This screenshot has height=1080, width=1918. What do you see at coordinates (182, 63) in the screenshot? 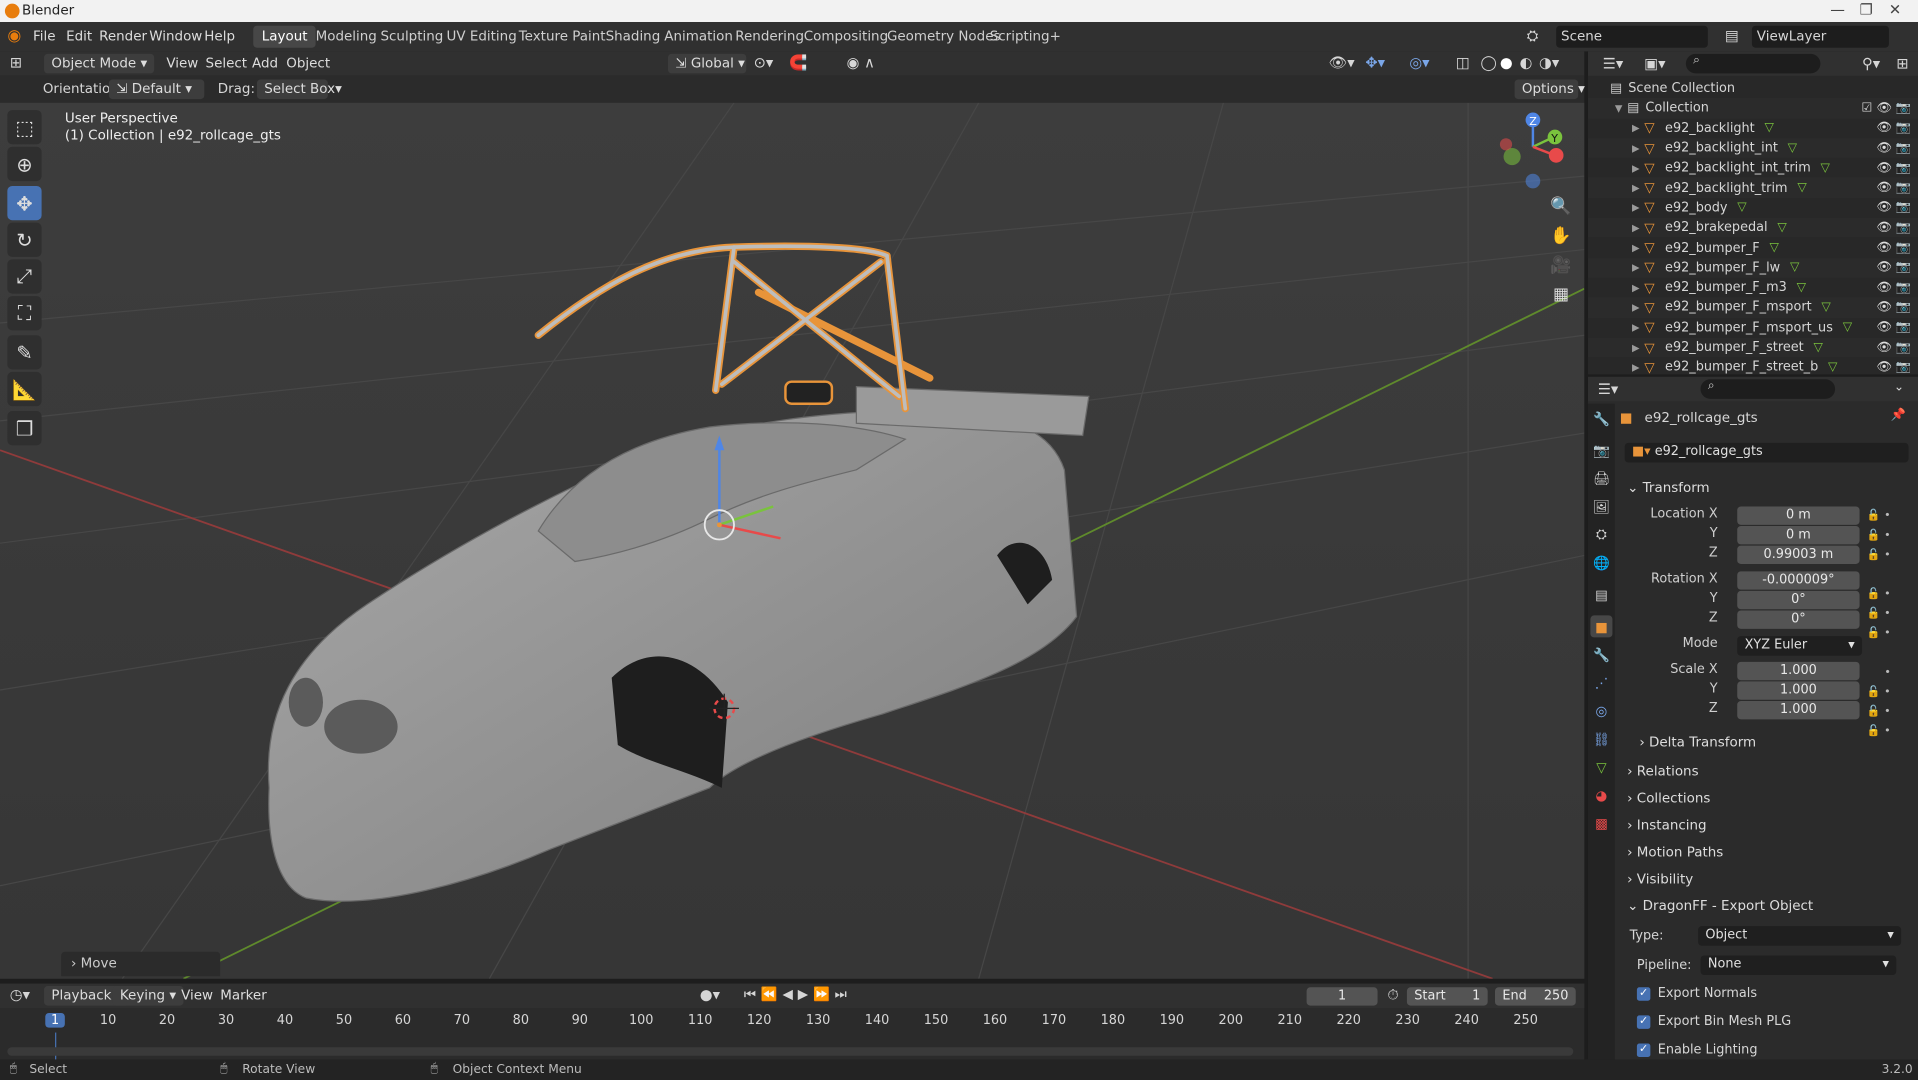
I see `viewport-menu-view: View` at bounding box center [182, 63].